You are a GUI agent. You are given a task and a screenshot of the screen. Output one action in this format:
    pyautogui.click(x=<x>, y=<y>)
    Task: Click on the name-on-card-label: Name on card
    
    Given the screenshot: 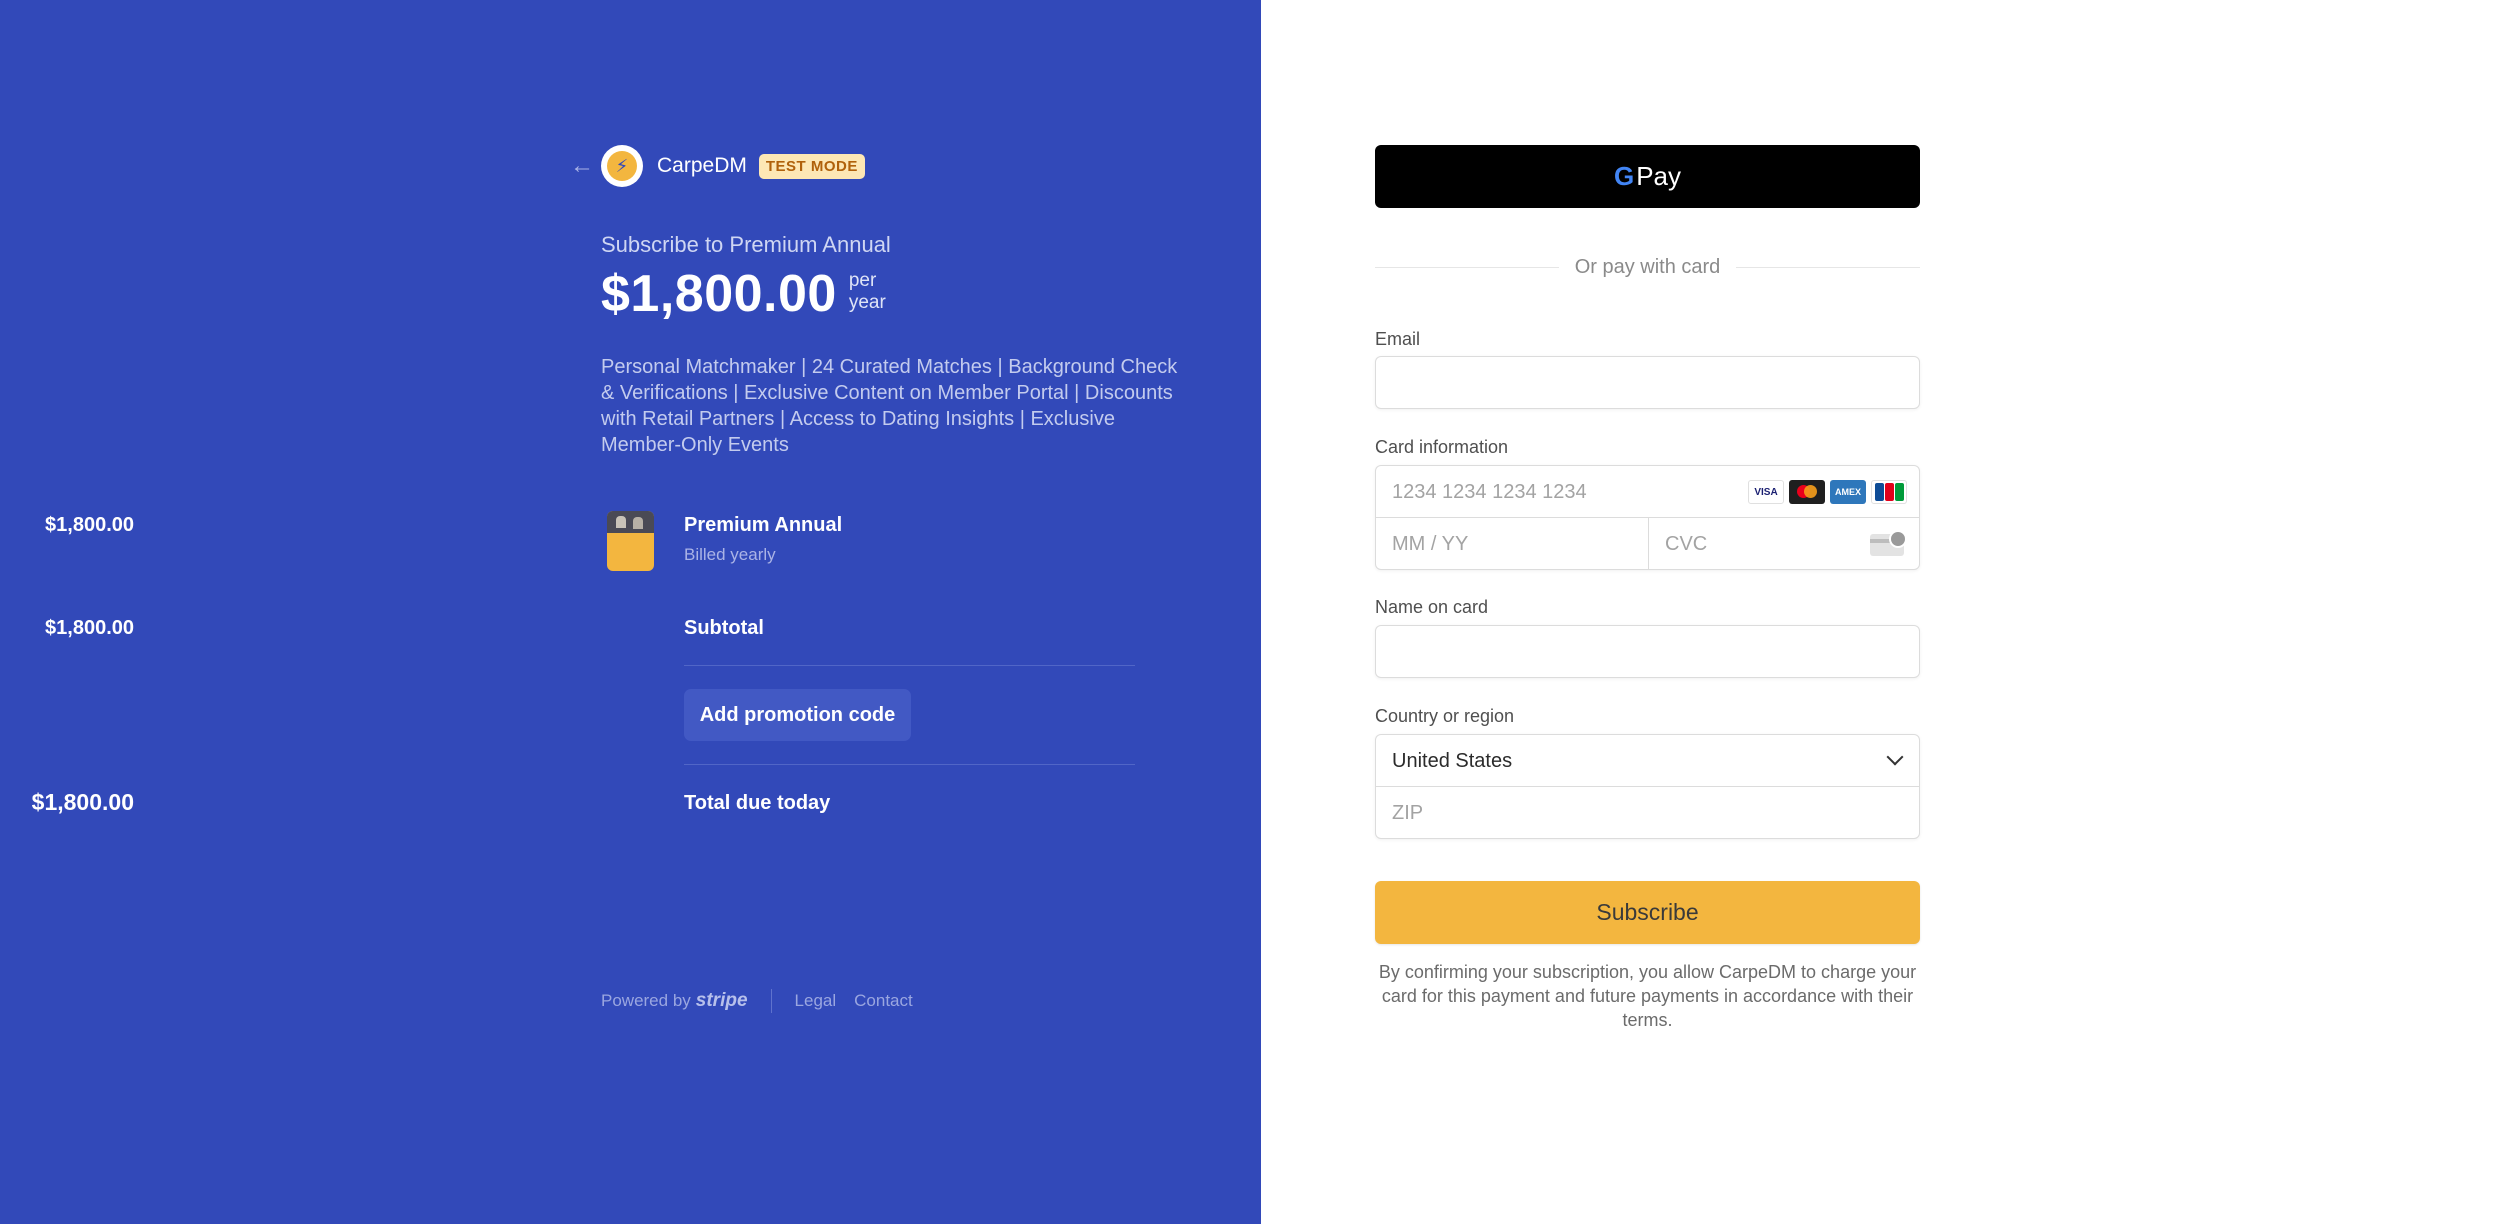 What is the action you would take?
    pyautogui.click(x=1432, y=607)
    